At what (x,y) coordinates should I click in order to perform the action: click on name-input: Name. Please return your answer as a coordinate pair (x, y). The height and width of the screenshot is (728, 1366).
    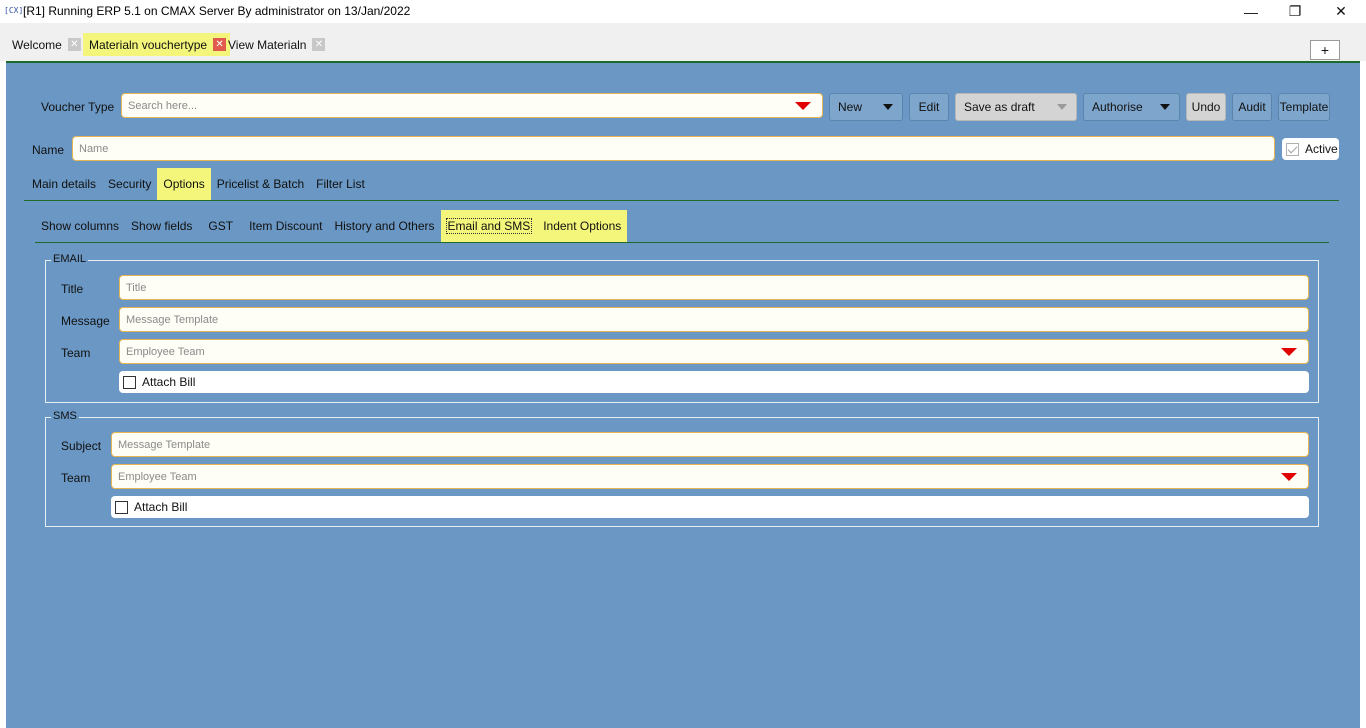
    Looking at the image, I should click on (673, 148).